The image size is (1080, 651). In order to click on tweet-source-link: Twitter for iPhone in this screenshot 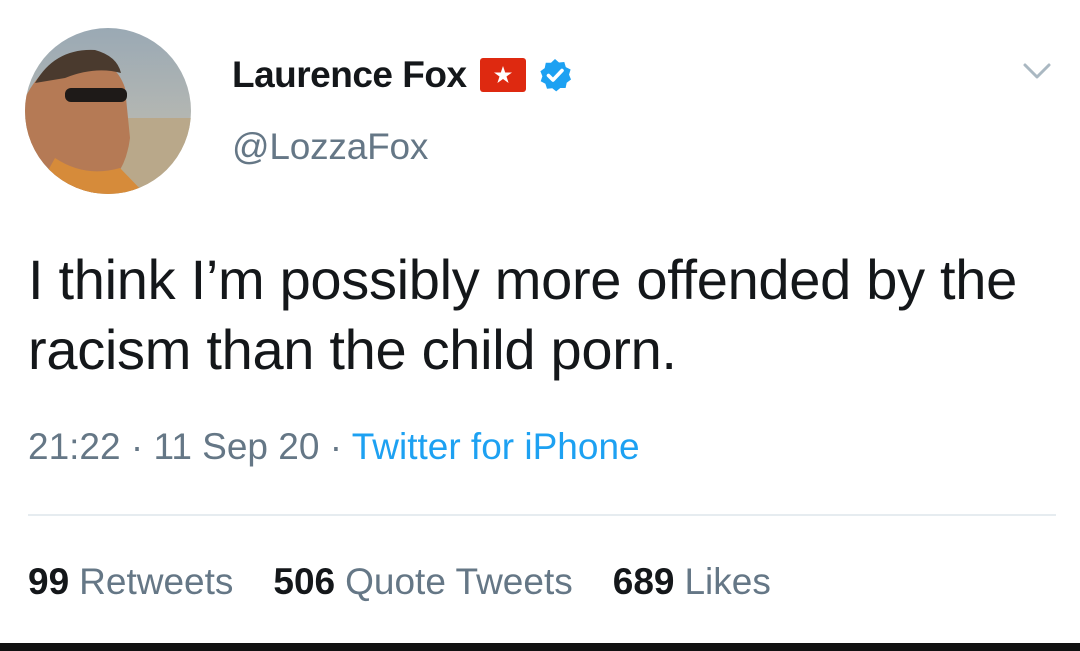, I will do `click(496, 446)`.